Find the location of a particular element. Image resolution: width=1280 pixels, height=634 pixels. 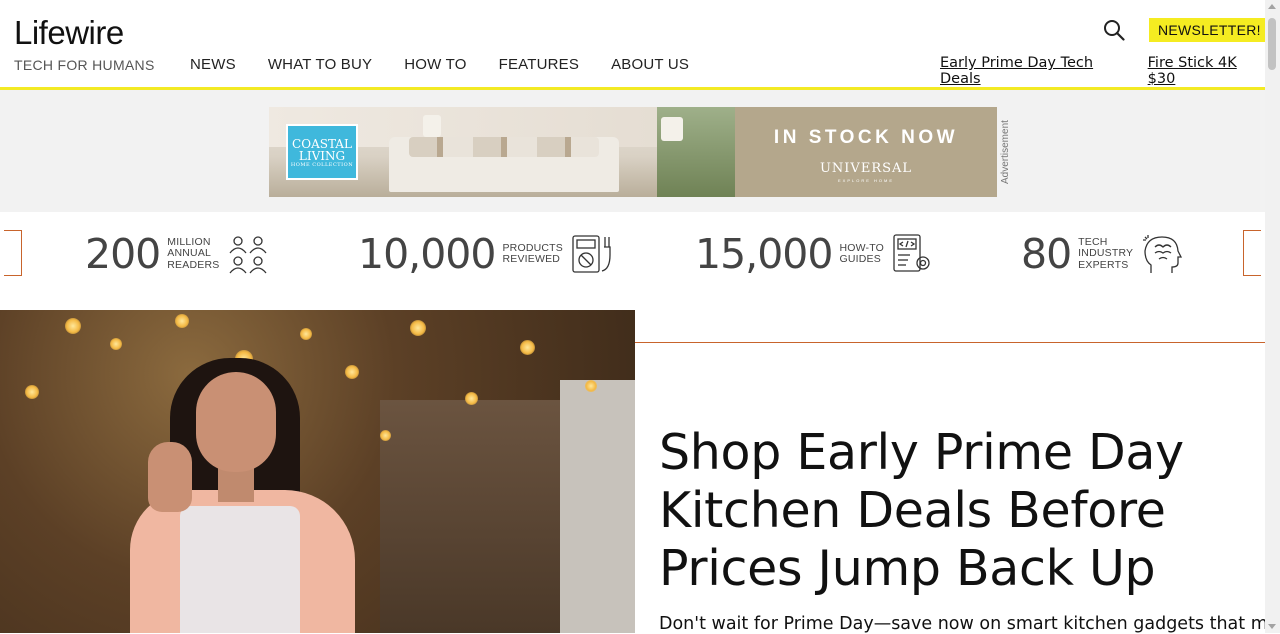

scrollbar-thumb is located at coordinates (1272, 44).